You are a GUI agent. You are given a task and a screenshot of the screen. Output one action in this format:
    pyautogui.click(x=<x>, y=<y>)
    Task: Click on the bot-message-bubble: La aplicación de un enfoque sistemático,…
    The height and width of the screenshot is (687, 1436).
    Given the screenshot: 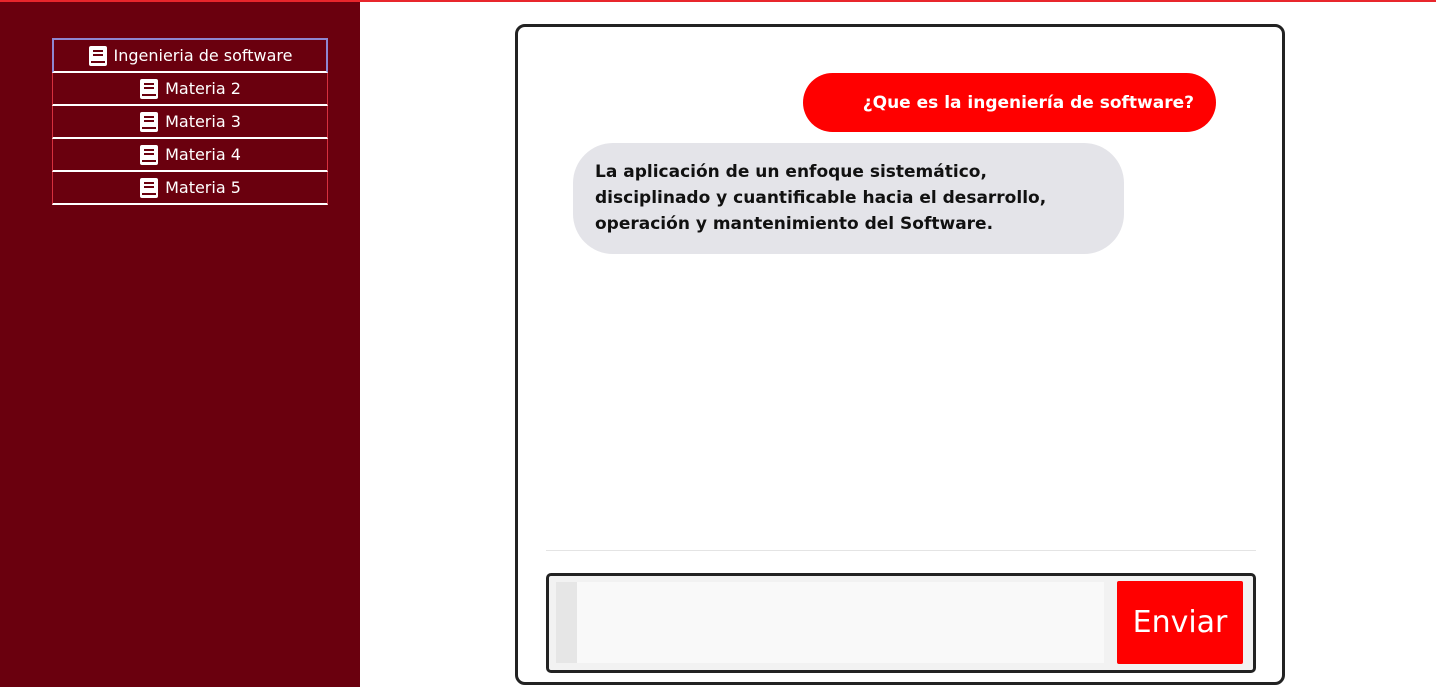 What is the action you would take?
    pyautogui.click(x=848, y=198)
    